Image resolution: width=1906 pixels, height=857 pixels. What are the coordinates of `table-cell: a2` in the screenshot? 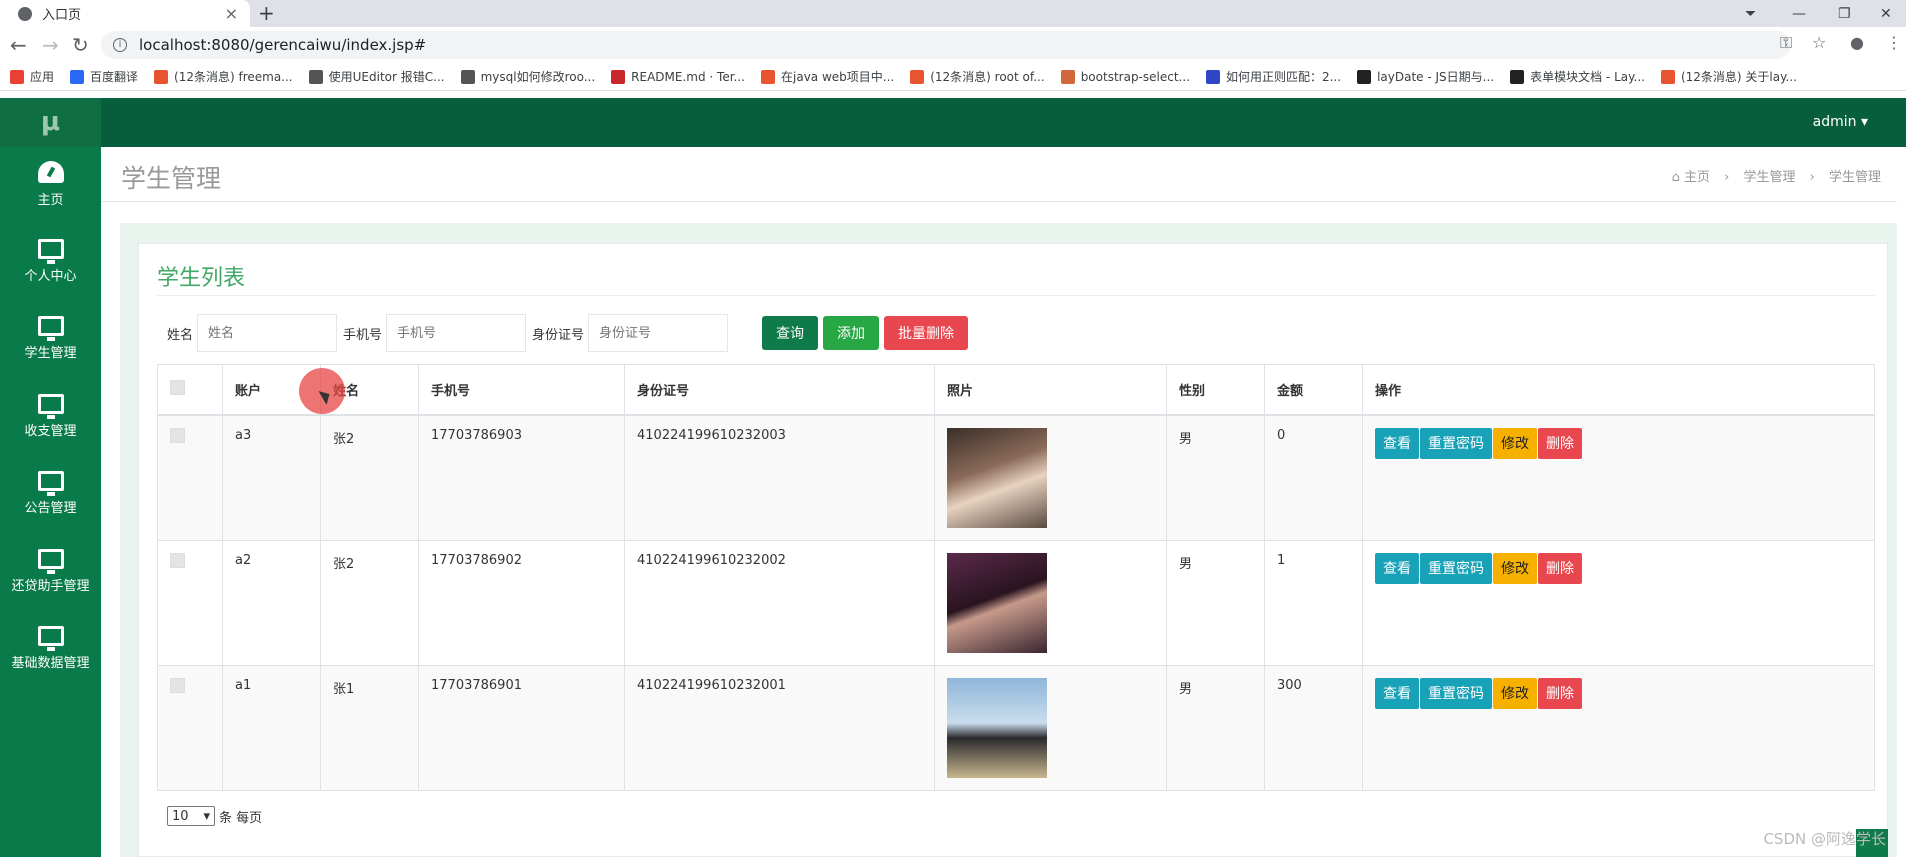 It's located at (271, 602).